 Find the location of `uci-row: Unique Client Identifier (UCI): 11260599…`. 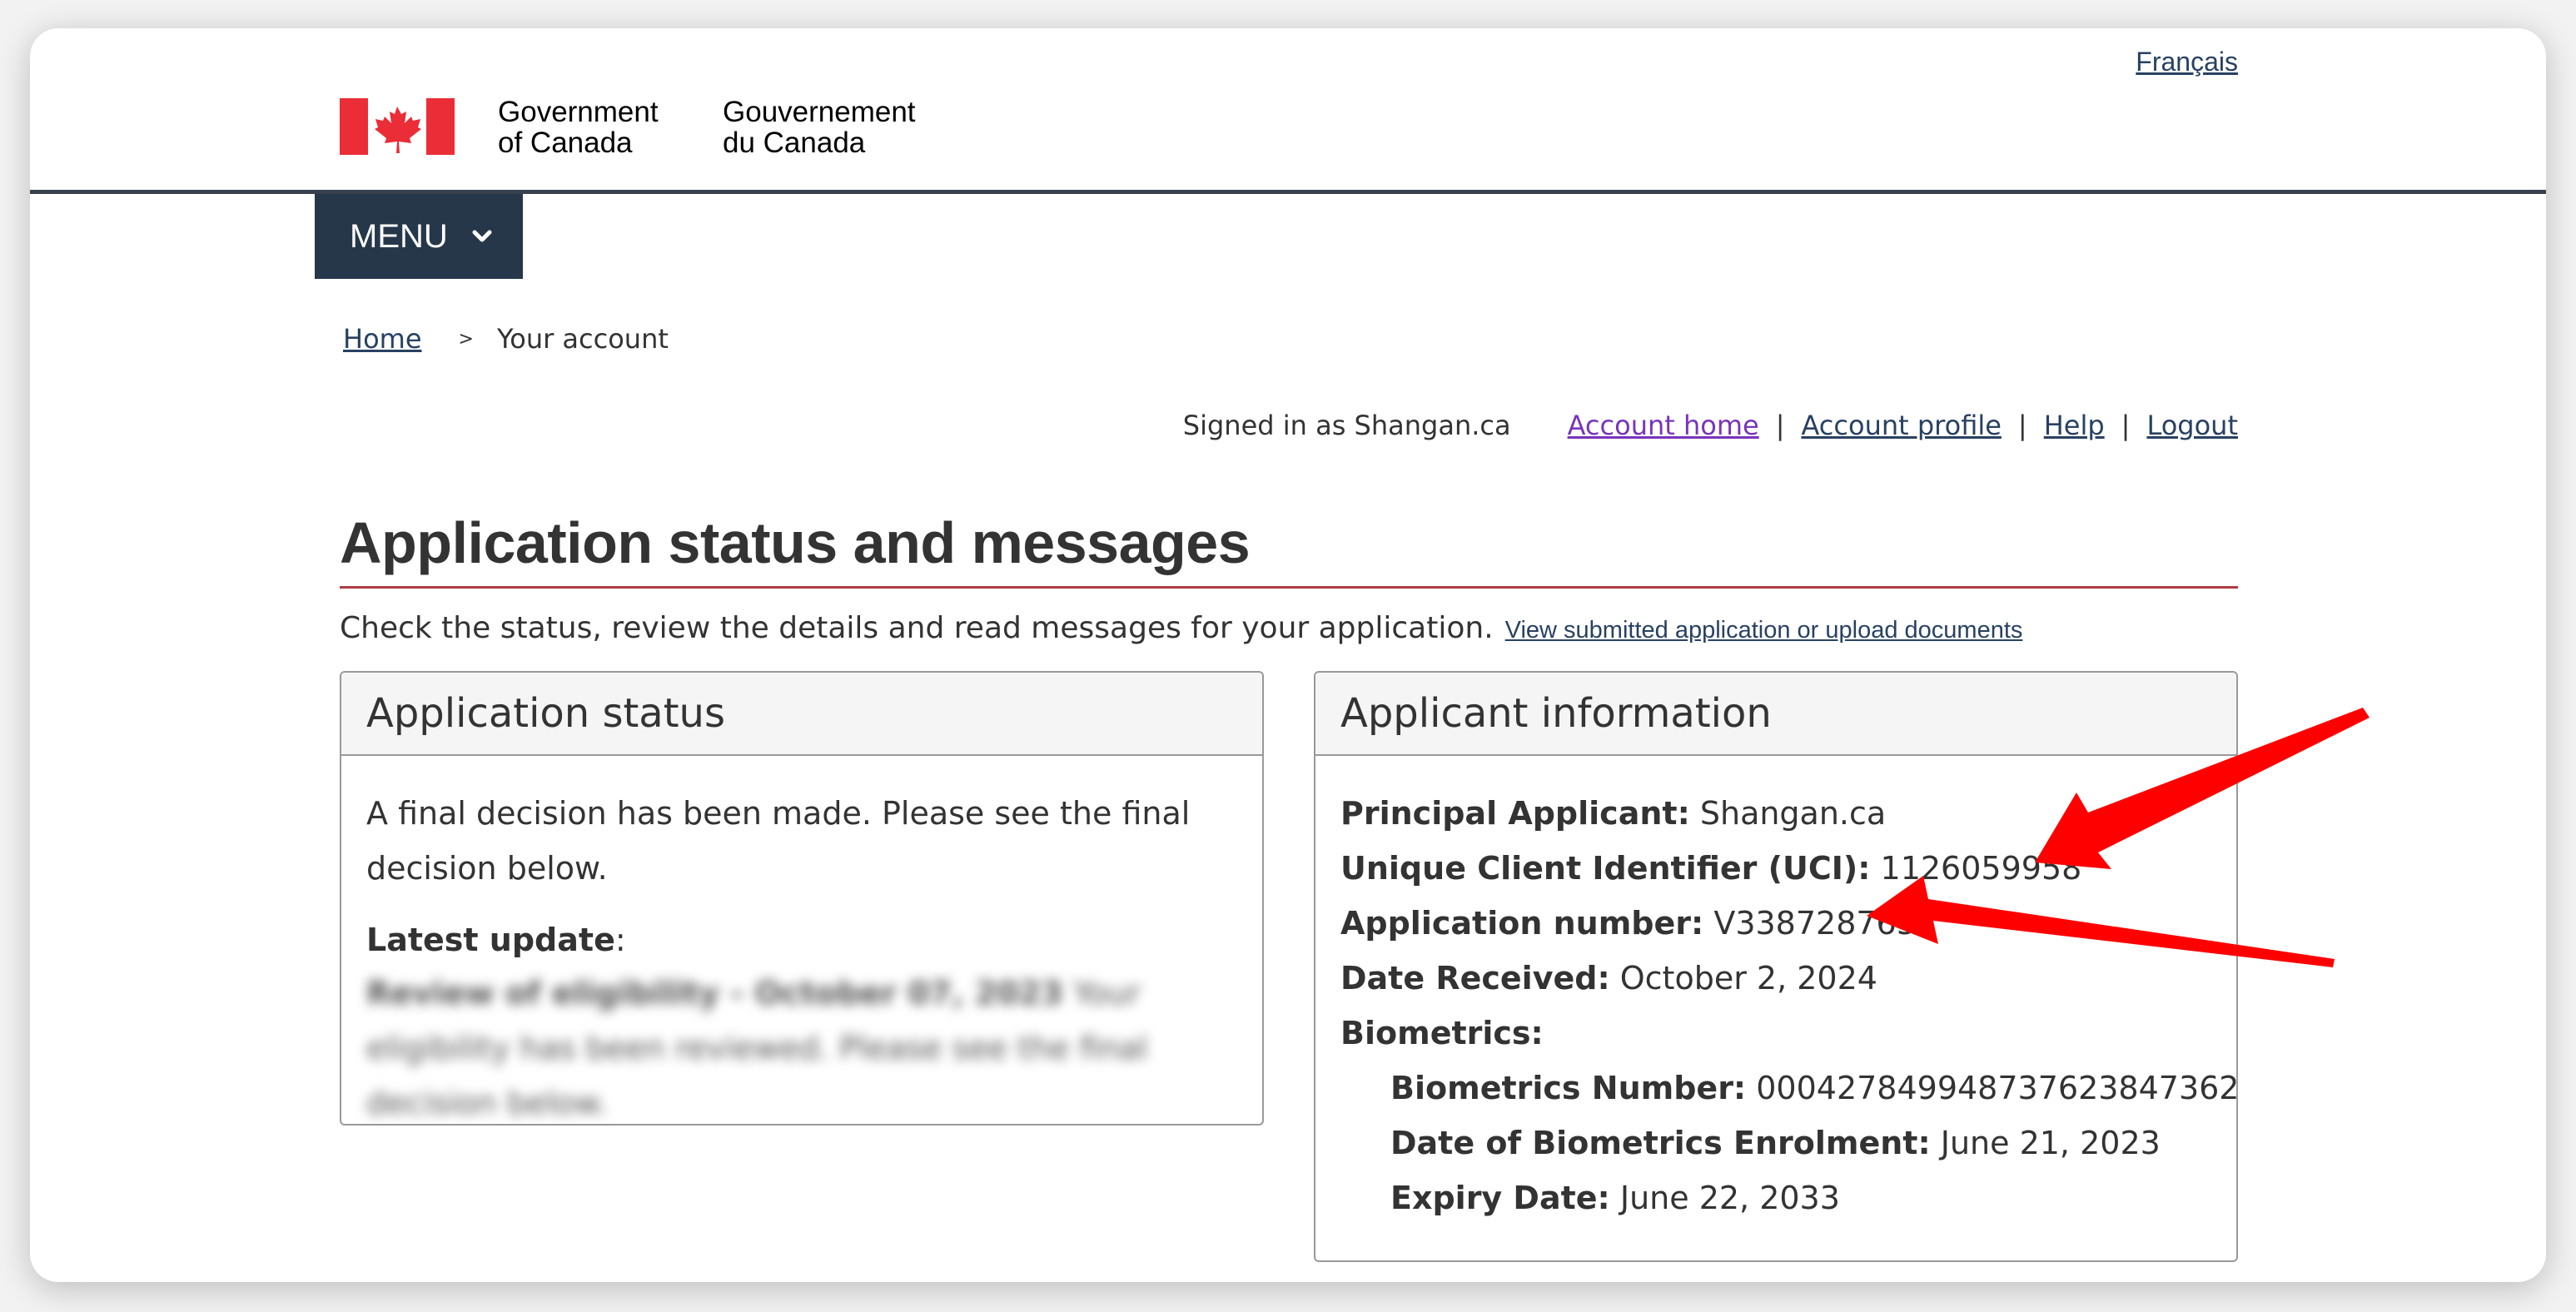

uci-row: Unique Client Identifier (UCI): 11260599… is located at coordinates (1775, 868).